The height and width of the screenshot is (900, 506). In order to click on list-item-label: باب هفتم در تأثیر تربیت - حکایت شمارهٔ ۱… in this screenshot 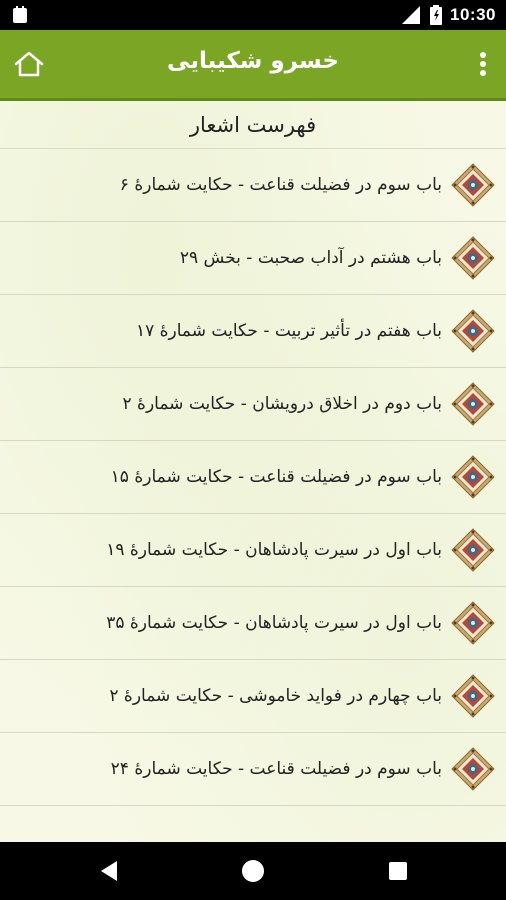, I will do `click(288, 331)`.